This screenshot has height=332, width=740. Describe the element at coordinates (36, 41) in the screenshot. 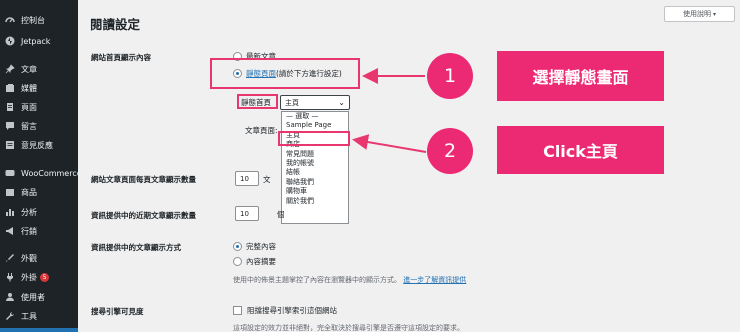

I see `sidebar-item-label: Jetpack` at that location.